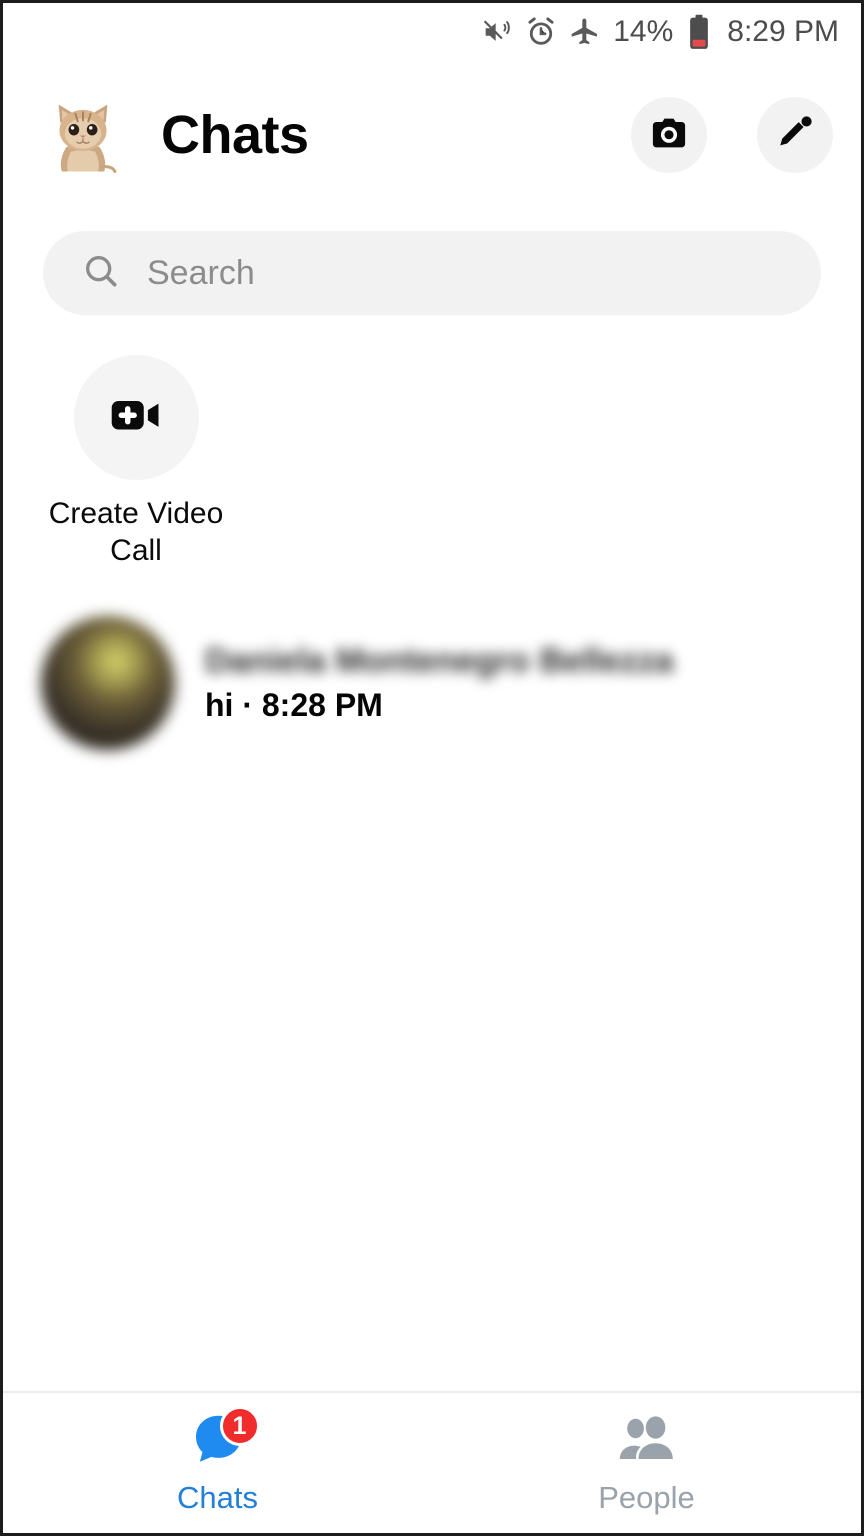 Image resolution: width=864 pixels, height=1536 pixels. What do you see at coordinates (294, 705) in the screenshot?
I see `message-preview: hi · 8:28 PM` at bounding box center [294, 705].